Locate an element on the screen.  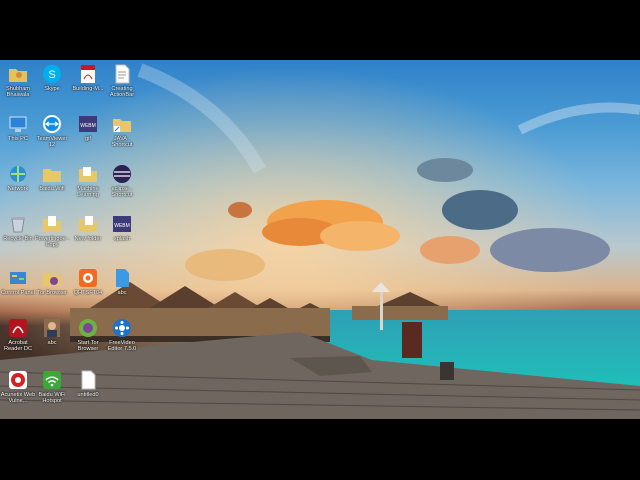
desktop-icon-abc-photo: abc is located at coordinates (52, 332).